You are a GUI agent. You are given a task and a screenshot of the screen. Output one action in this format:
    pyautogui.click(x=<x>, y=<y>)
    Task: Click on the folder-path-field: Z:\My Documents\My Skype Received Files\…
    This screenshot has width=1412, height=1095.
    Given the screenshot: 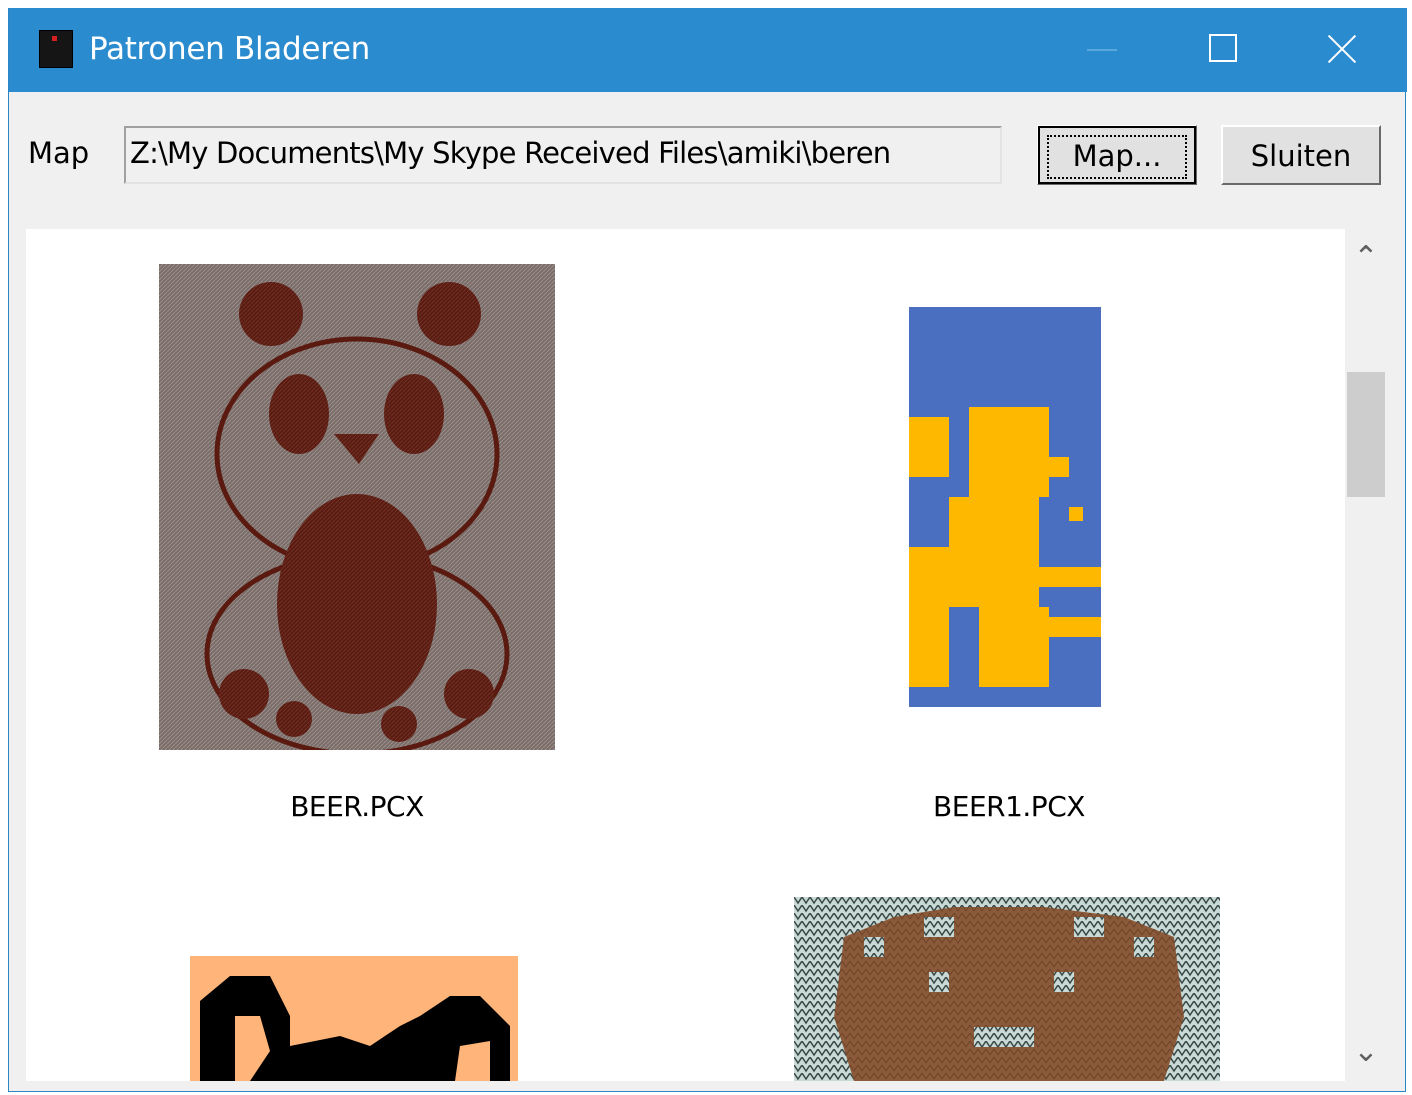 What is the action you would take?
    pyautogui.click(x=563, y=155)
    